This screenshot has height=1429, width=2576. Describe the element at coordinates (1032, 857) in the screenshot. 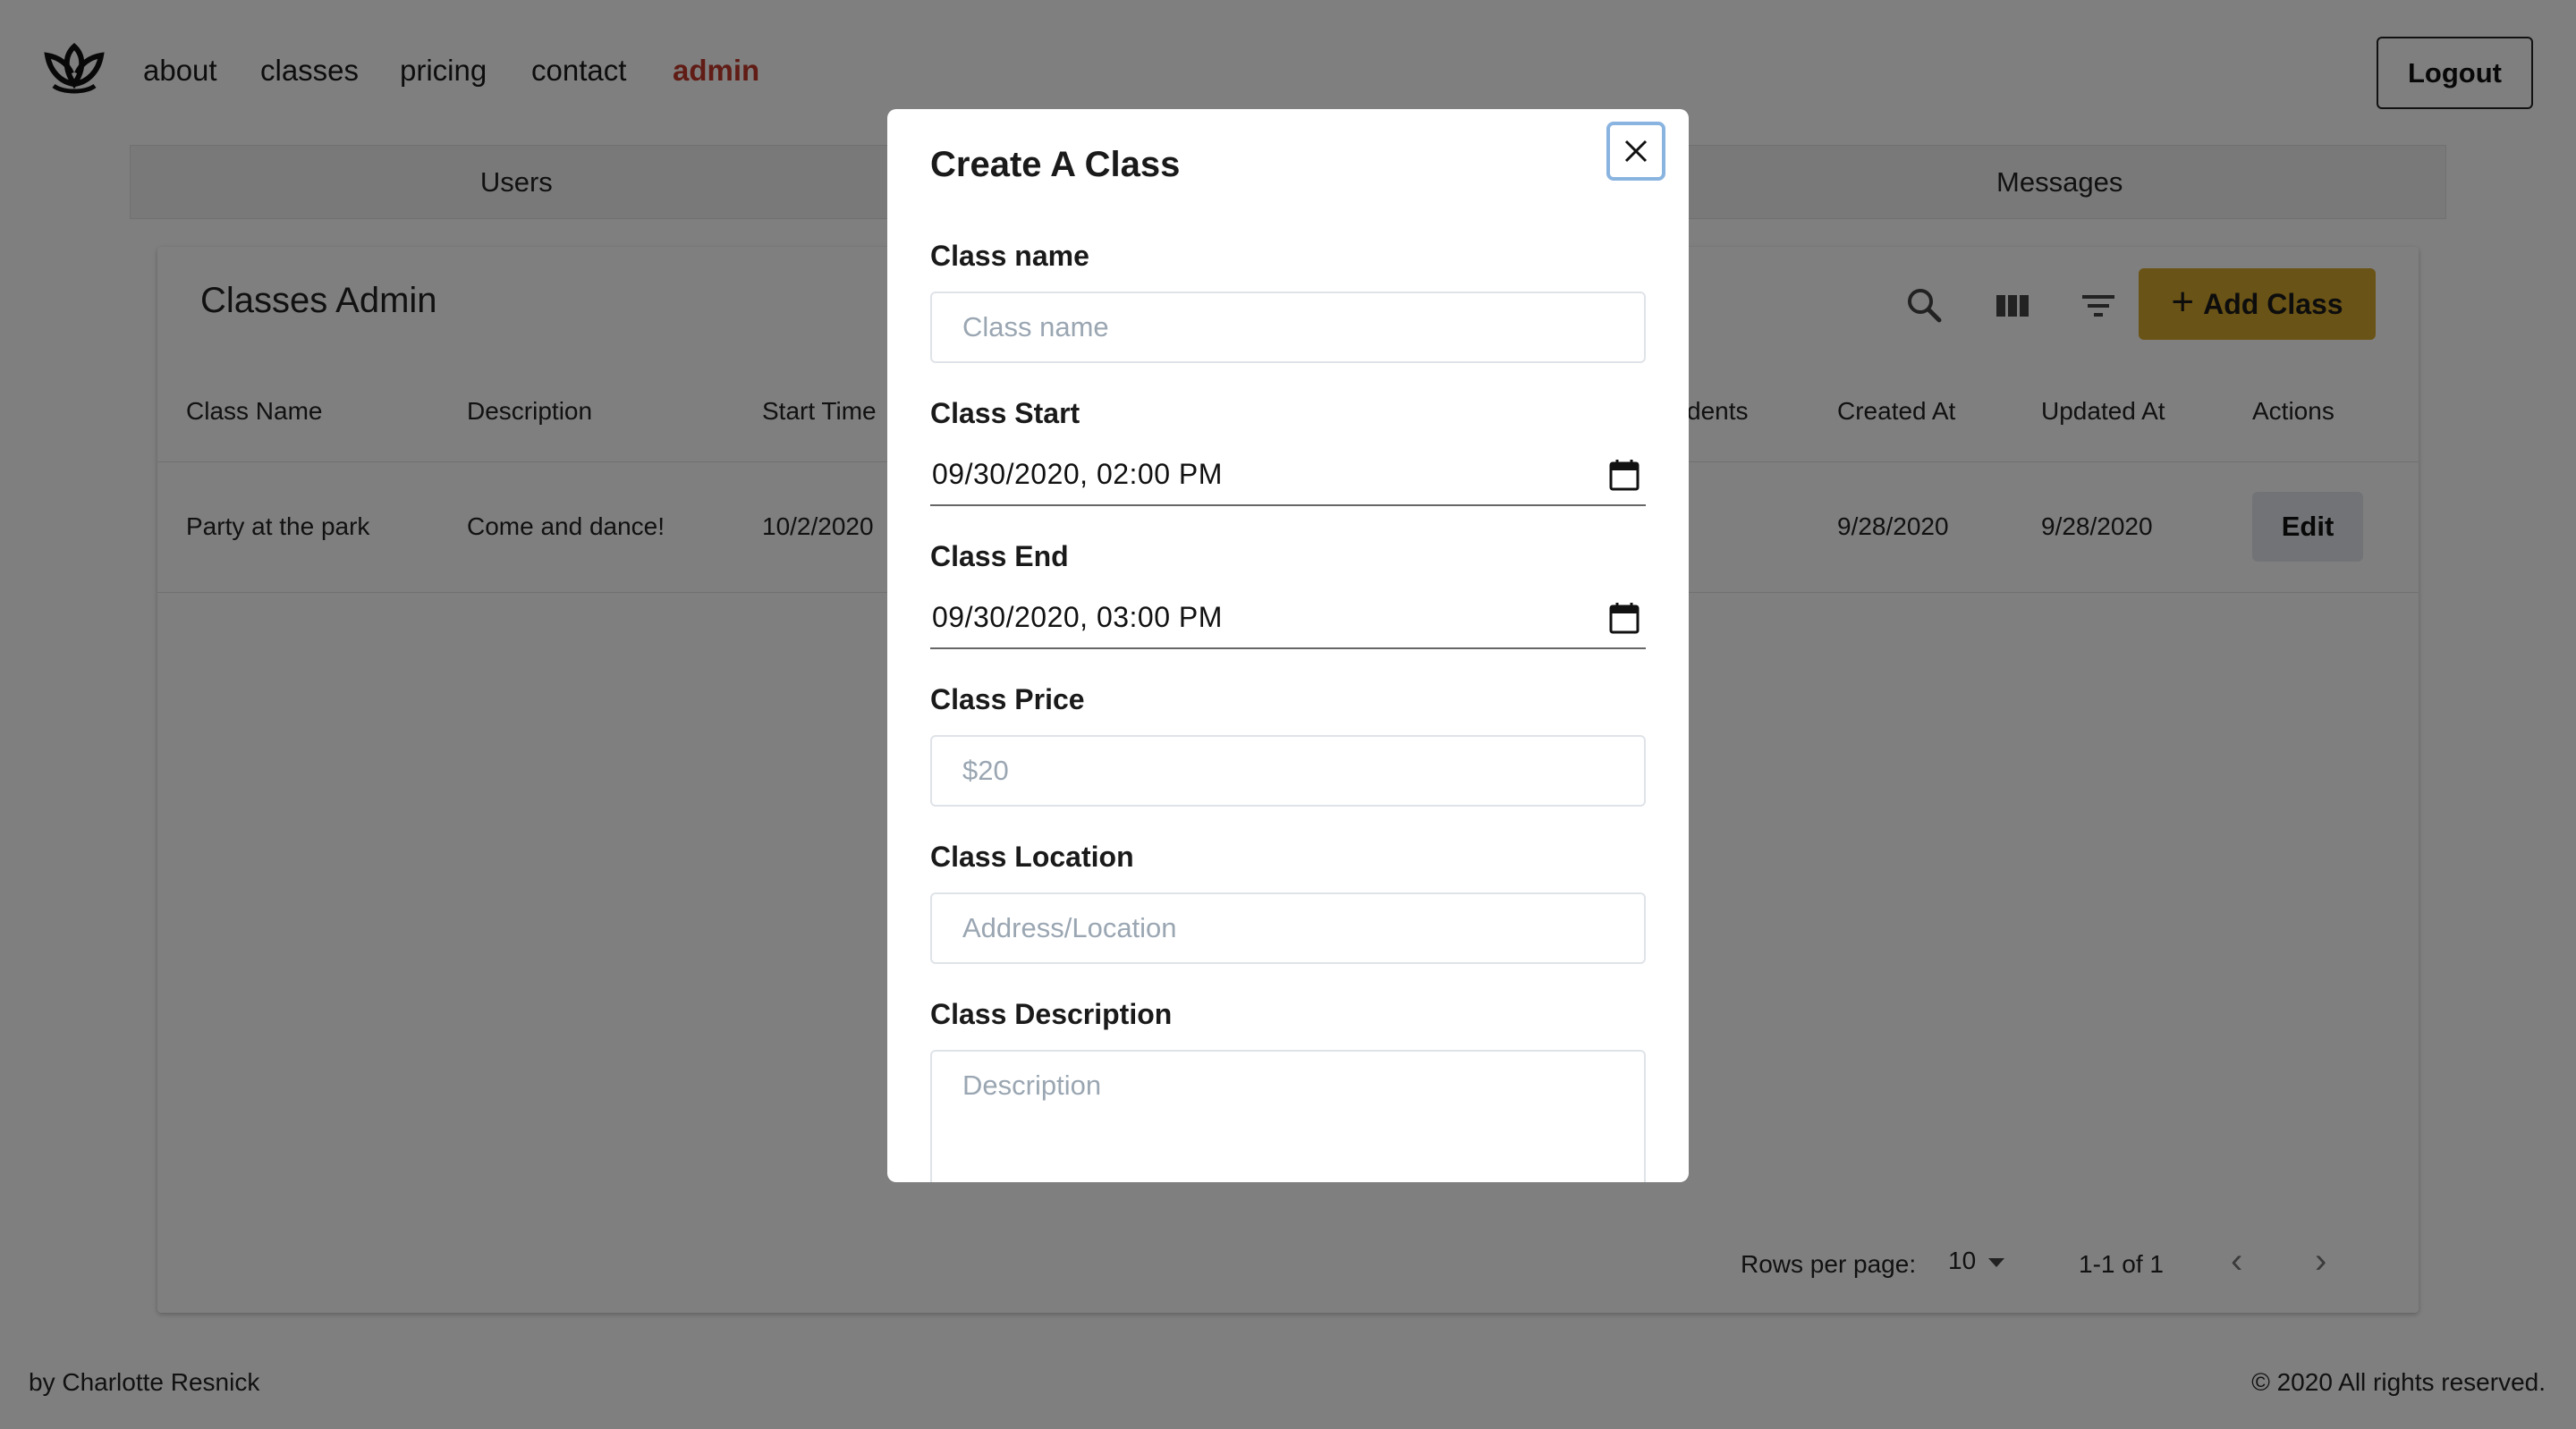

I see `class-location-label: Class Location` at that location.